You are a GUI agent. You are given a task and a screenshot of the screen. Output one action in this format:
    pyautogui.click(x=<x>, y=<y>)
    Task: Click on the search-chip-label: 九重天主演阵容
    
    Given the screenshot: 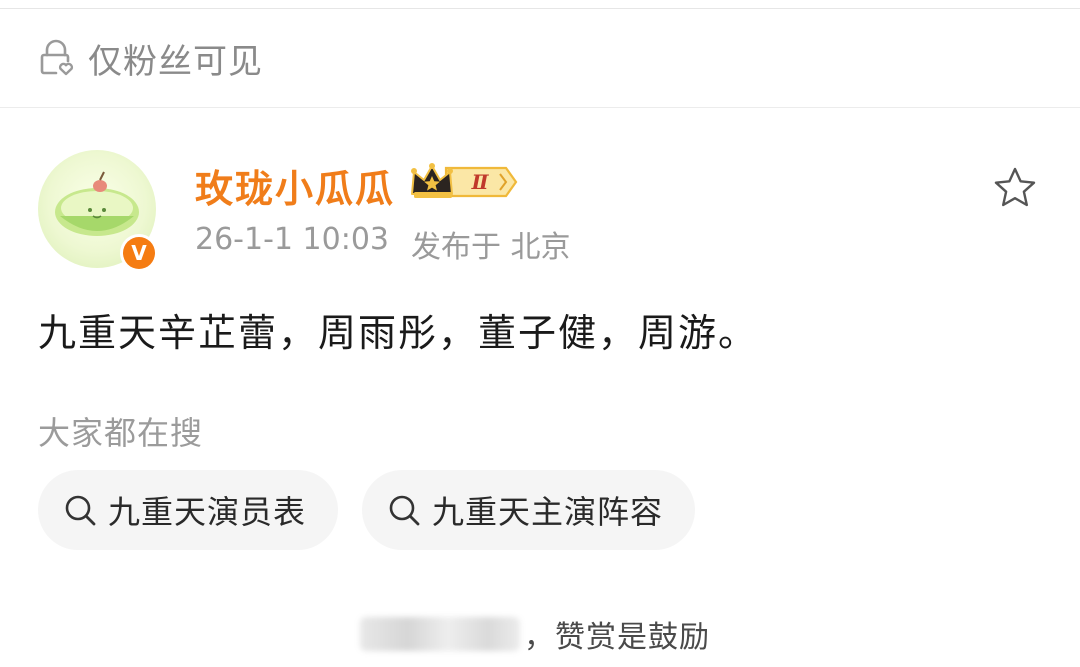 What is the action you would take?
    pyautogui.click(x=548, y=512)
    